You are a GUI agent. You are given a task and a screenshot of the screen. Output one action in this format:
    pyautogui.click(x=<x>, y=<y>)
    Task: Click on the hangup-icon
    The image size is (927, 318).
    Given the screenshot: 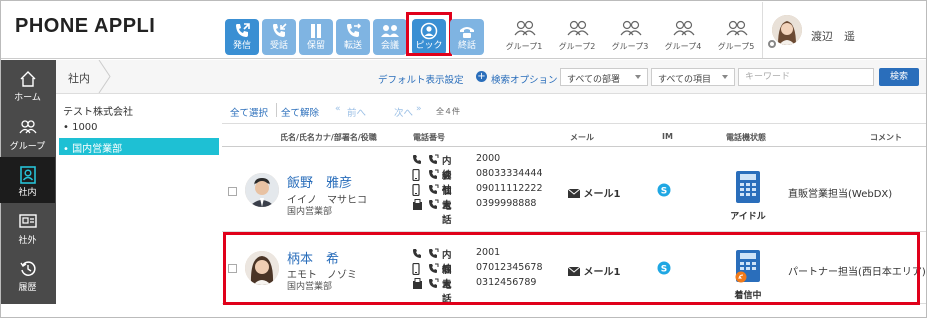 What is the action you would take?
    pyautogui.click(x=467, y=31)
    